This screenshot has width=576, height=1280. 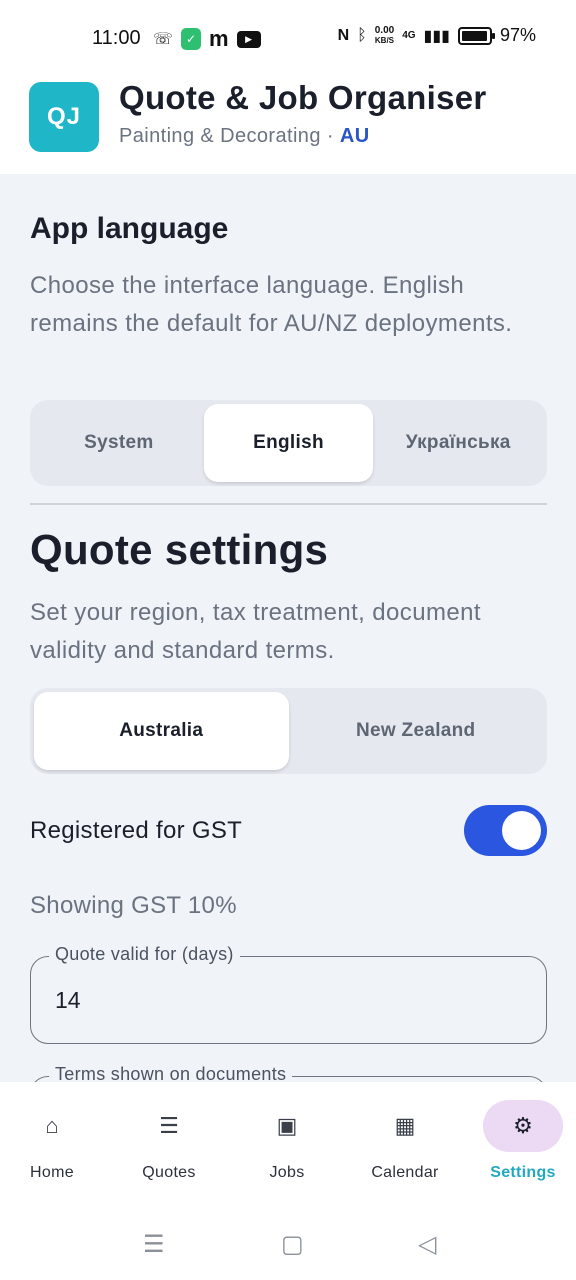 I want to click on nav-quotes: ☰ Quotes, so click(x=169, y=1141).